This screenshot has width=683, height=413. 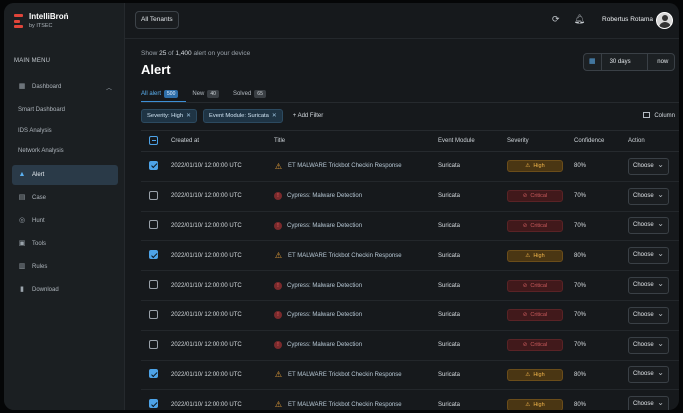 What do you see at coordinates (22, 174) in the screenshot?
I see `alert-icon: ▲` at bounding box center [22, 174].